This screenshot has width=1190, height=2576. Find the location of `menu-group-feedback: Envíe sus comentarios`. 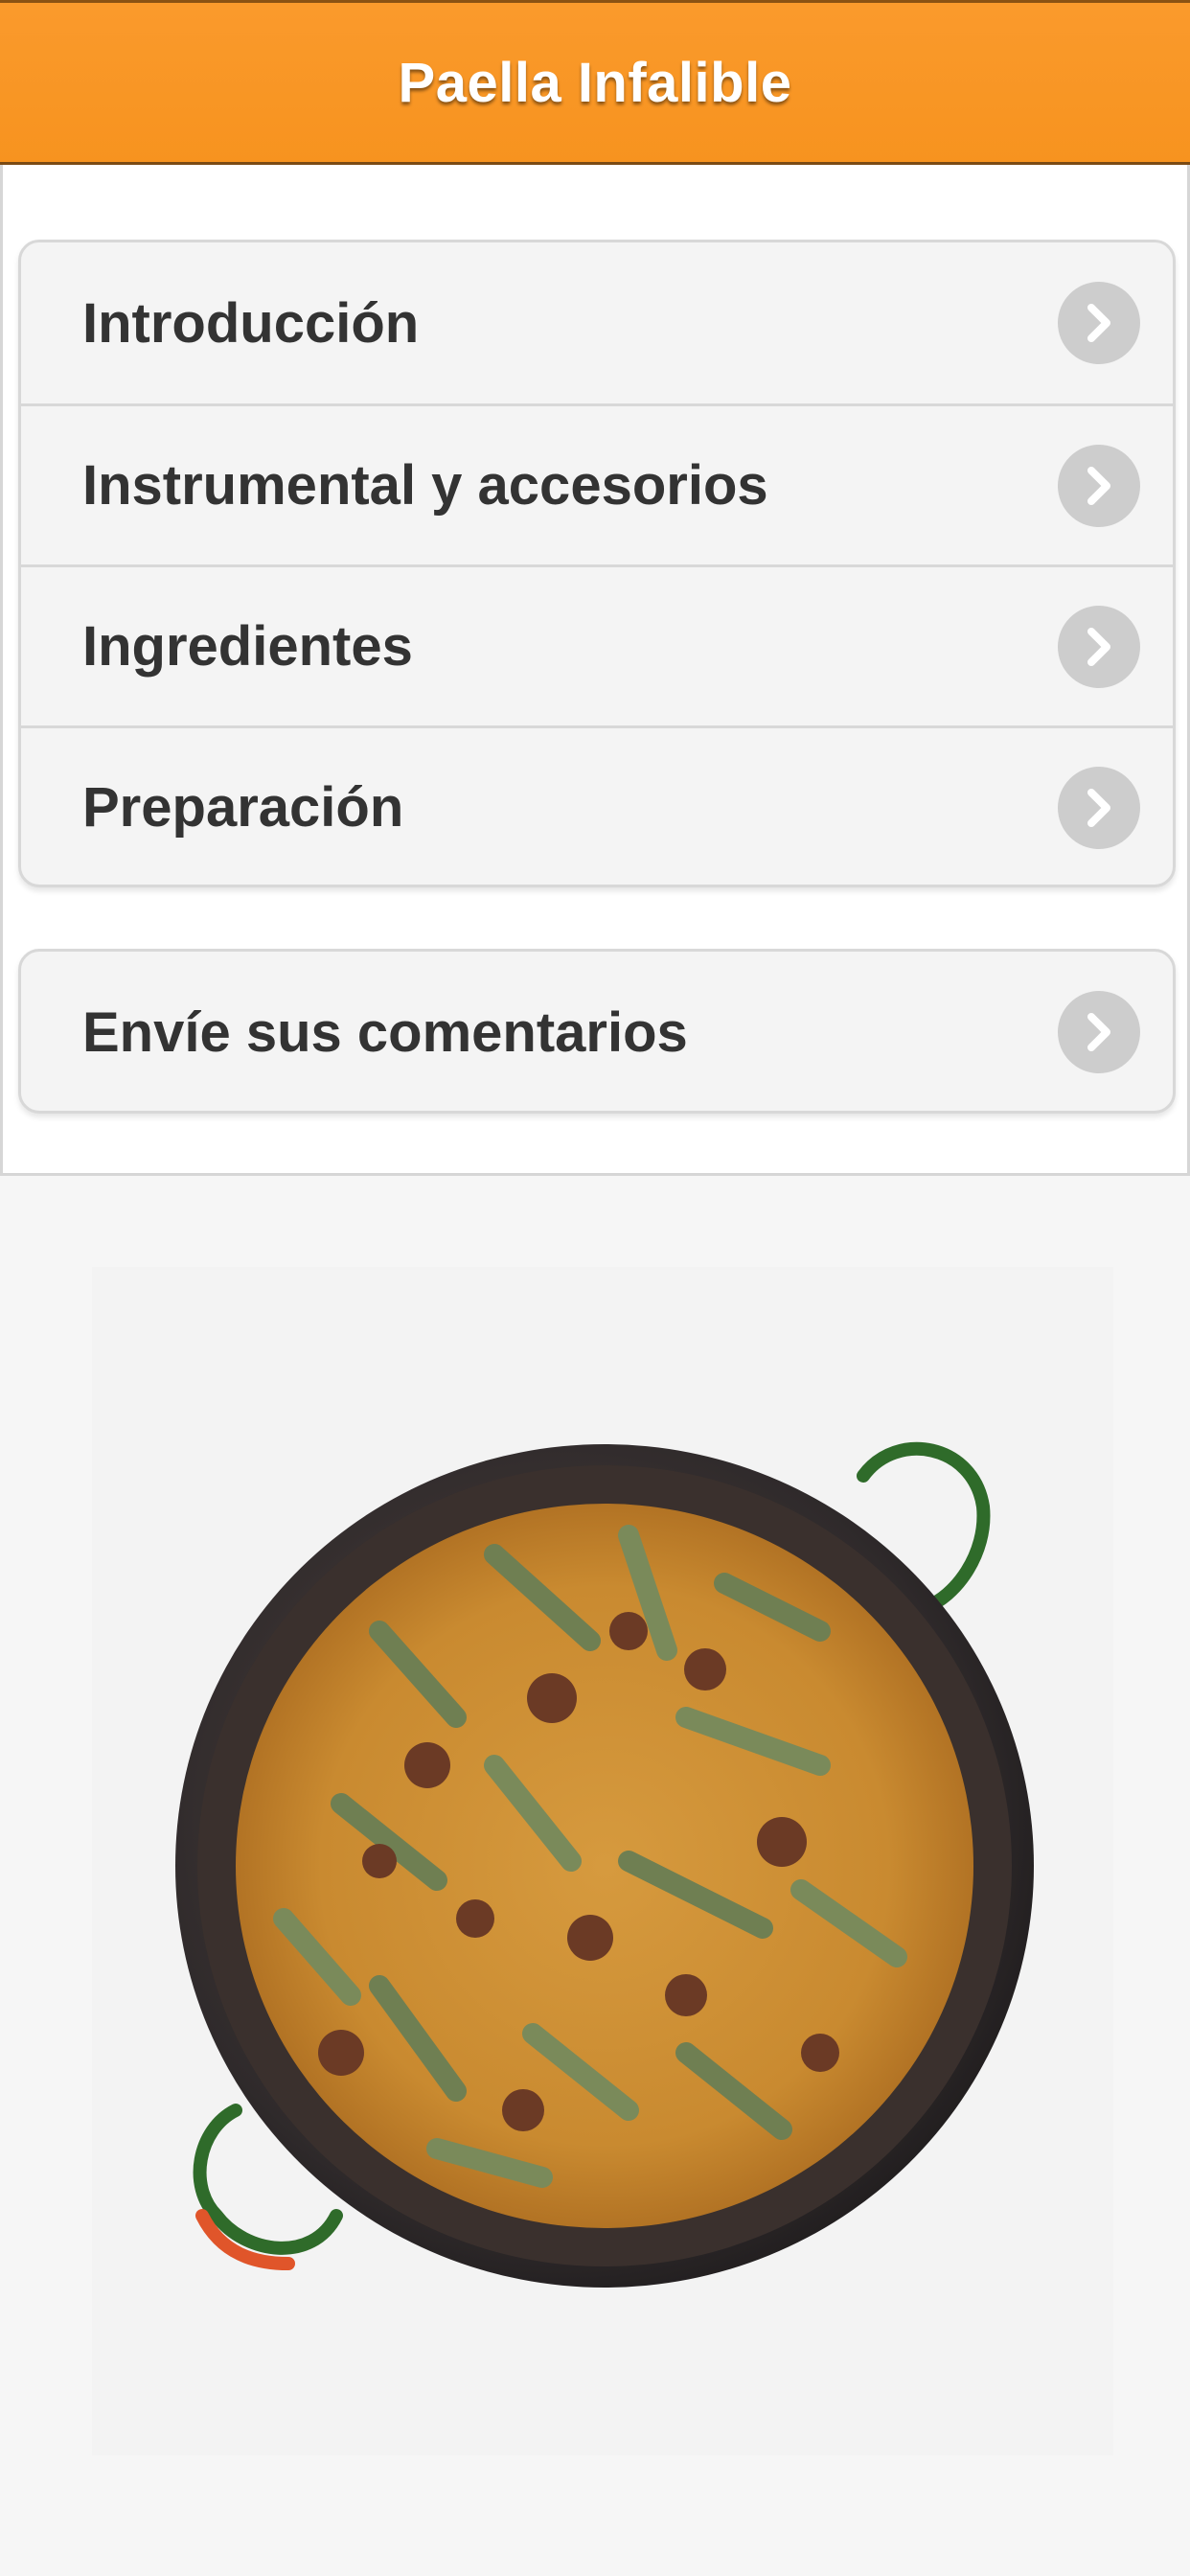

menu-group-feedback: Envíe sus comentarios is located at coordinates (597, 1031).